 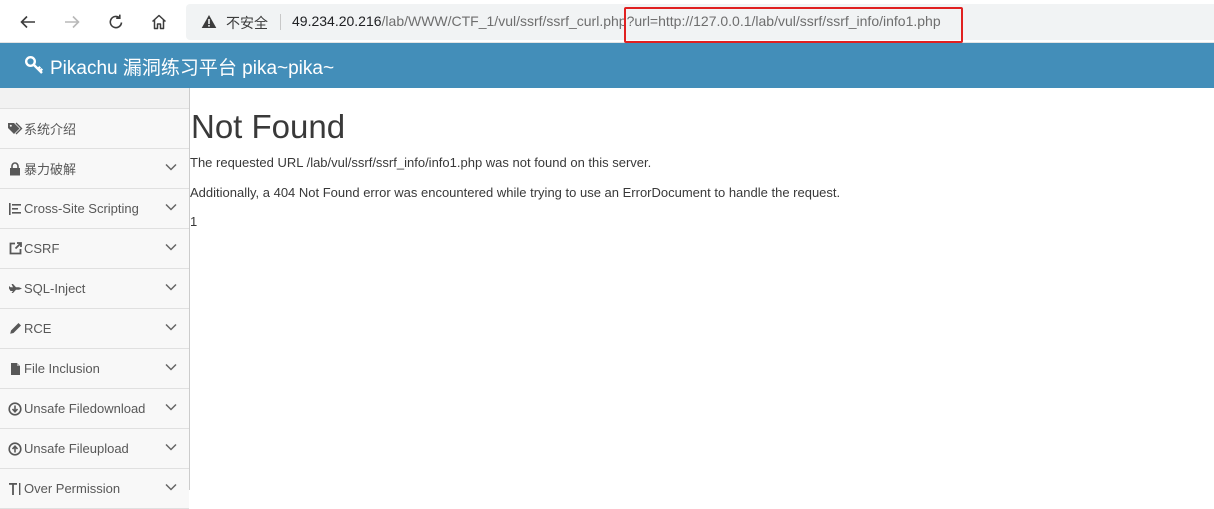 I want to click on sidebar-item-label: RCE, so click(x=38, y=328).